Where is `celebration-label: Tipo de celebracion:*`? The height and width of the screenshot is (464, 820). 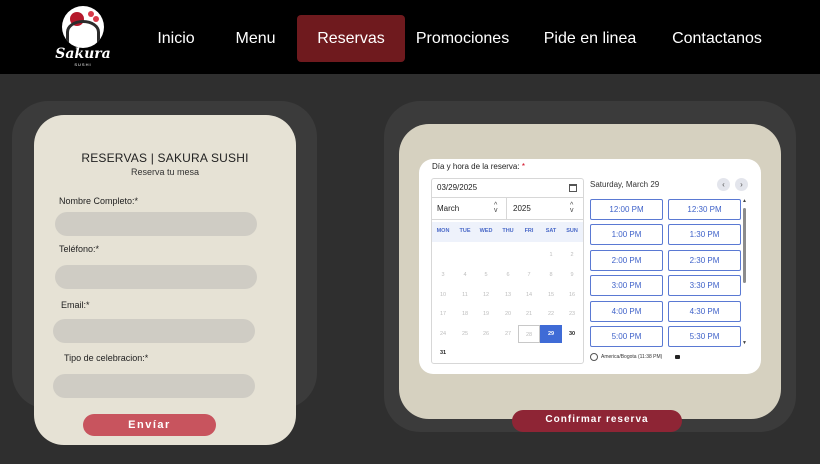 celebration-label: Tipo de celebracion:* is located at coordinates (106, 358).